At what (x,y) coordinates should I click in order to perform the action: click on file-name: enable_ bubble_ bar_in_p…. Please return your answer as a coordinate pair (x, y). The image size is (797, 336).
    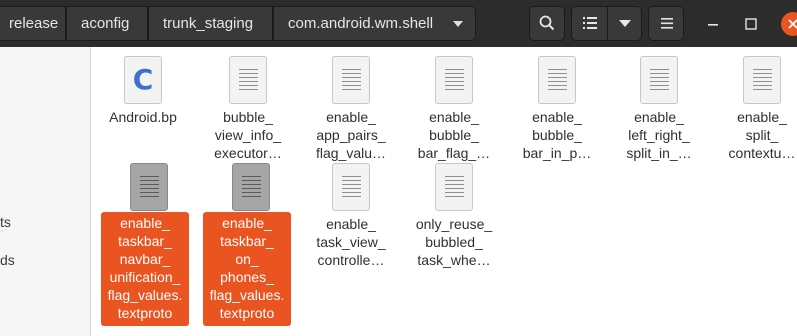
    Looking at the image, I should click on (557, 135).